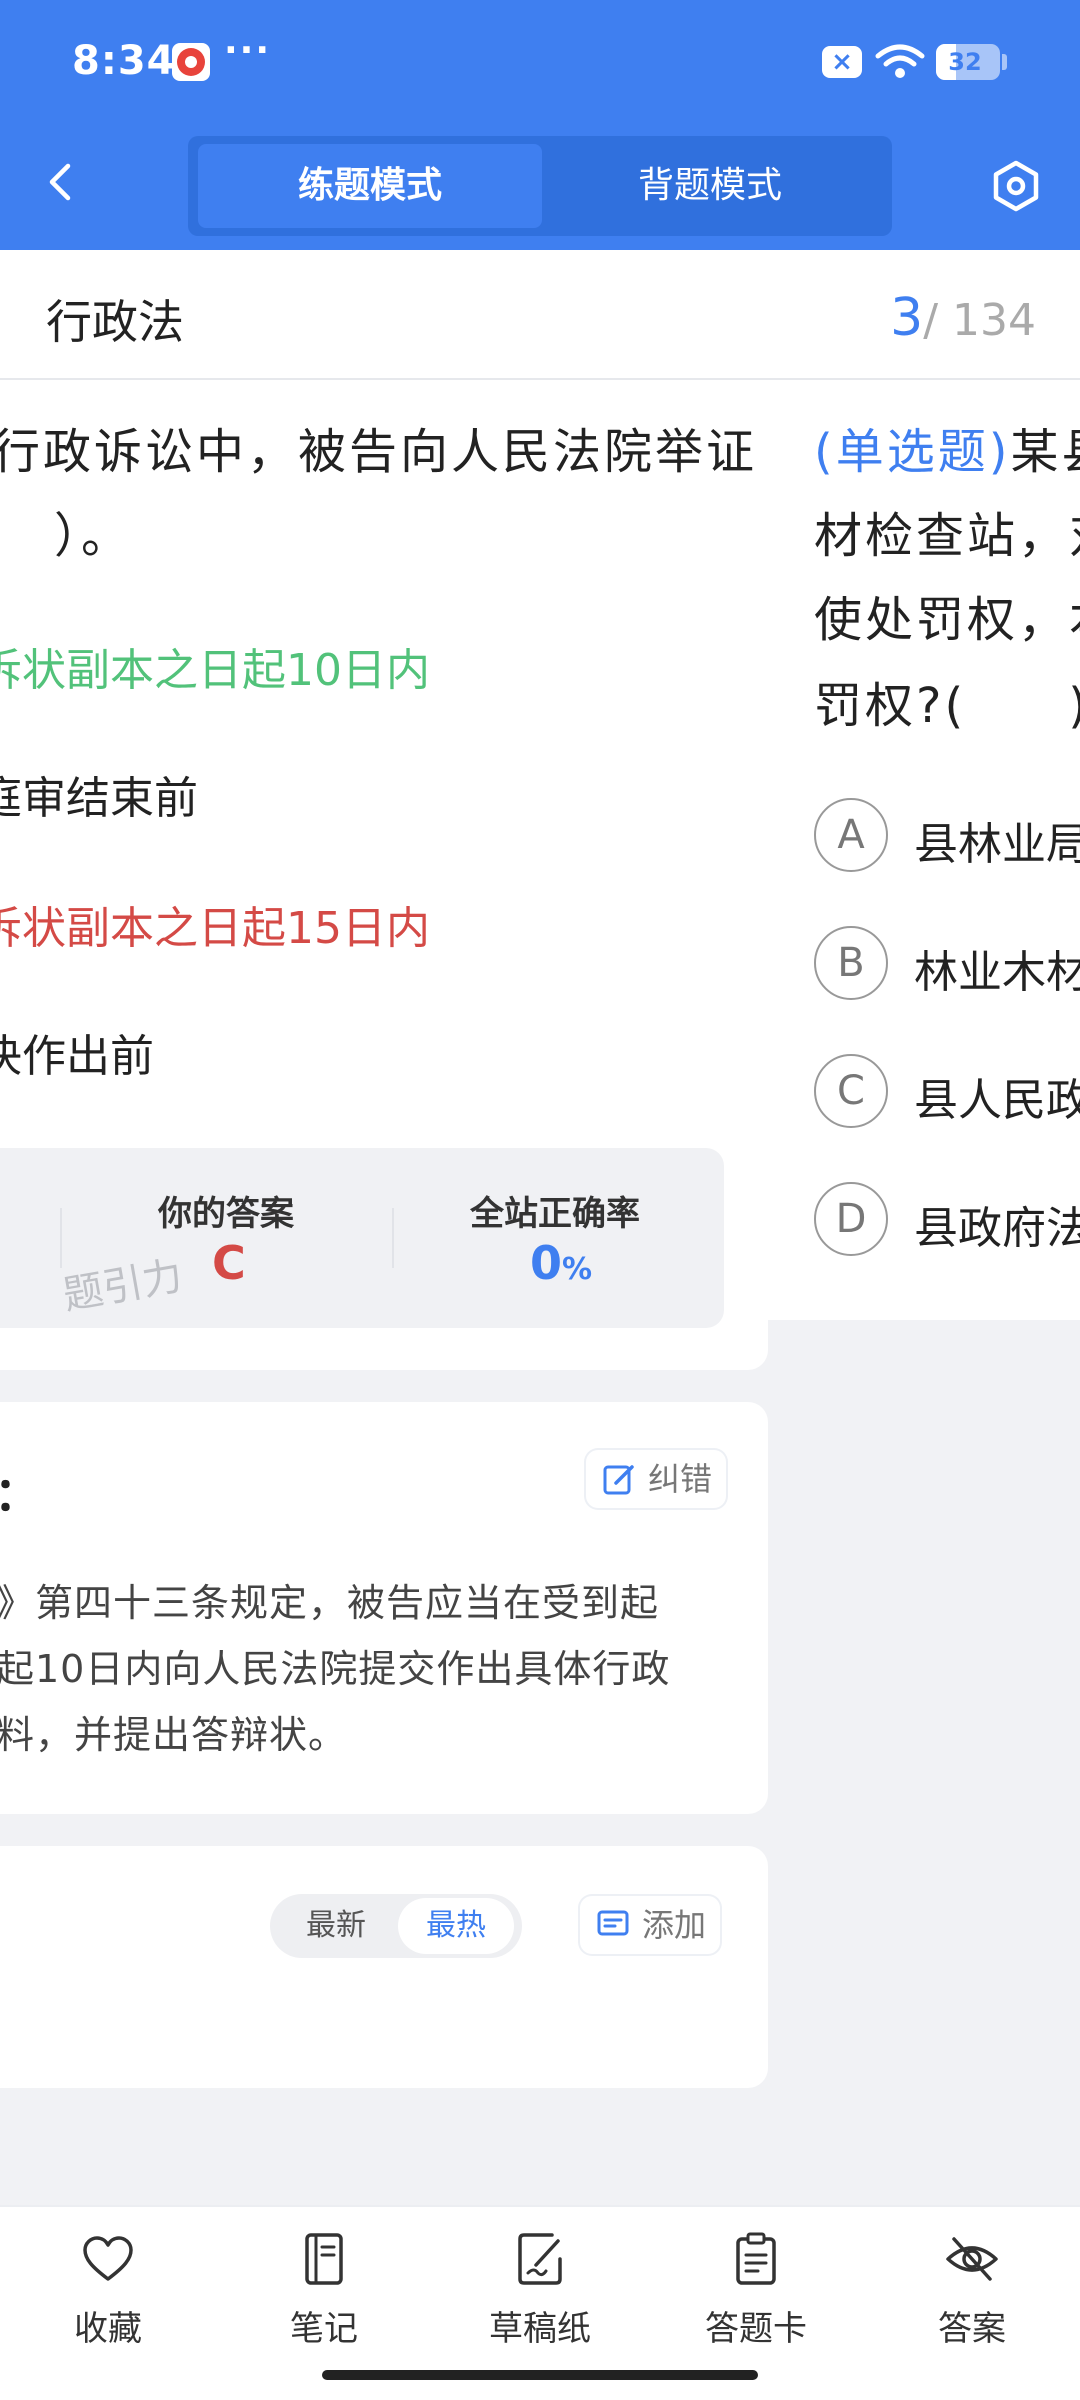 This screenshot has height=2400, width=1080. Describe the element at coordinates (384, 1967) in the screenshot. I see `comments-card: 最新 最热 添加` at that location.